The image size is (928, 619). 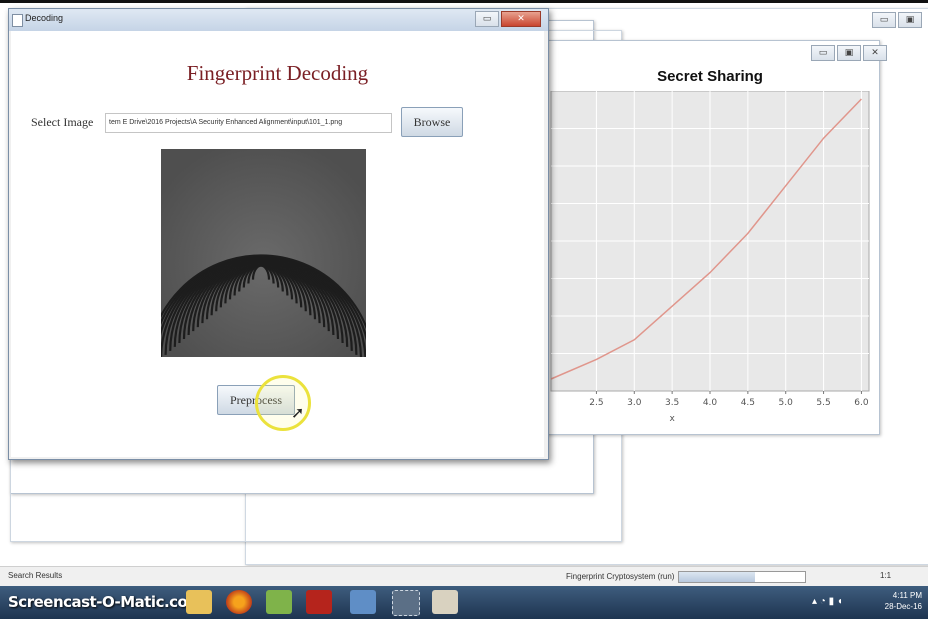 I want to click on x-tick-label: 3.0, so click(x=634, y=403).